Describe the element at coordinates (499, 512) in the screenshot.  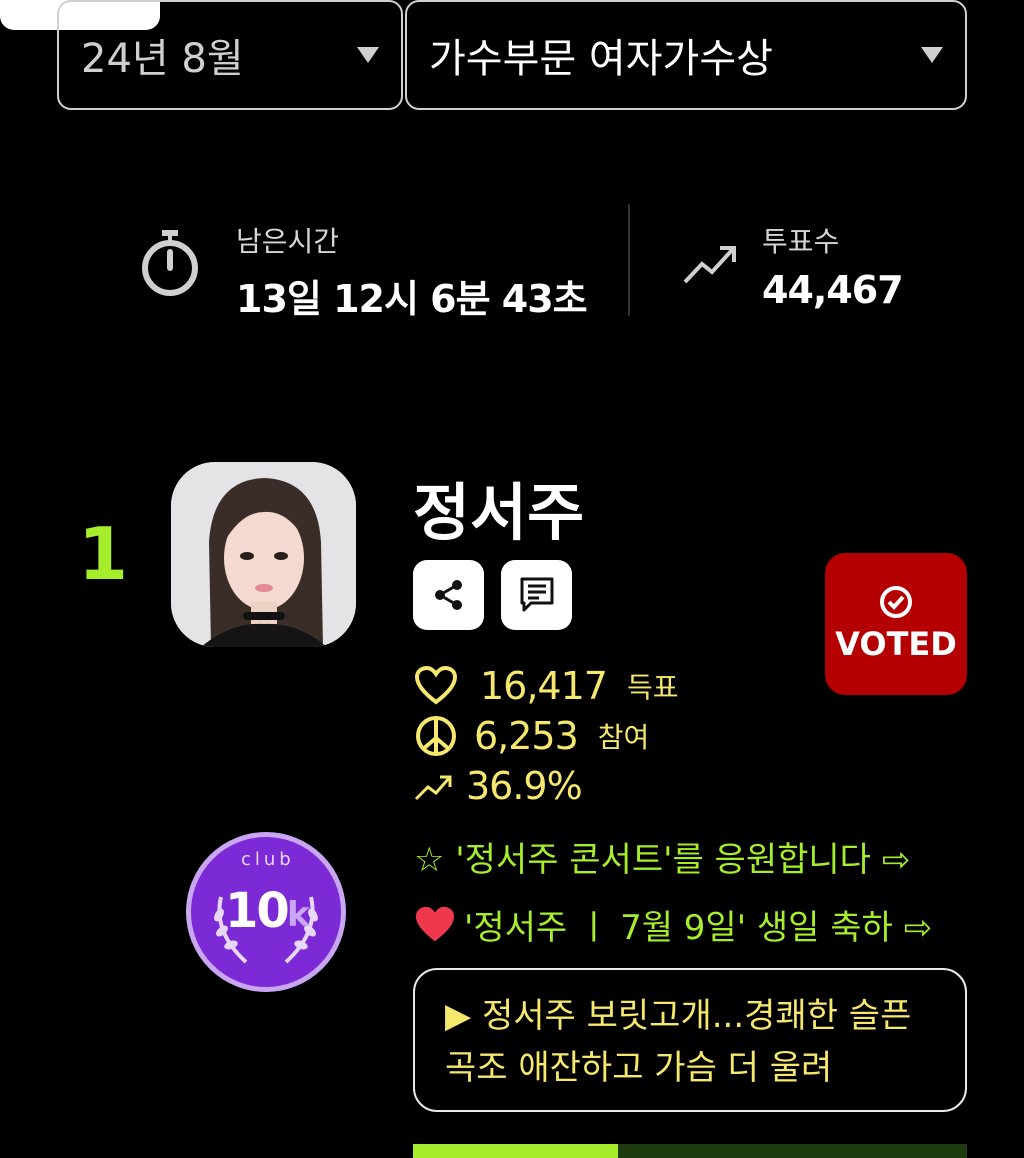
I see `candidate-name: 정서주` at that location.